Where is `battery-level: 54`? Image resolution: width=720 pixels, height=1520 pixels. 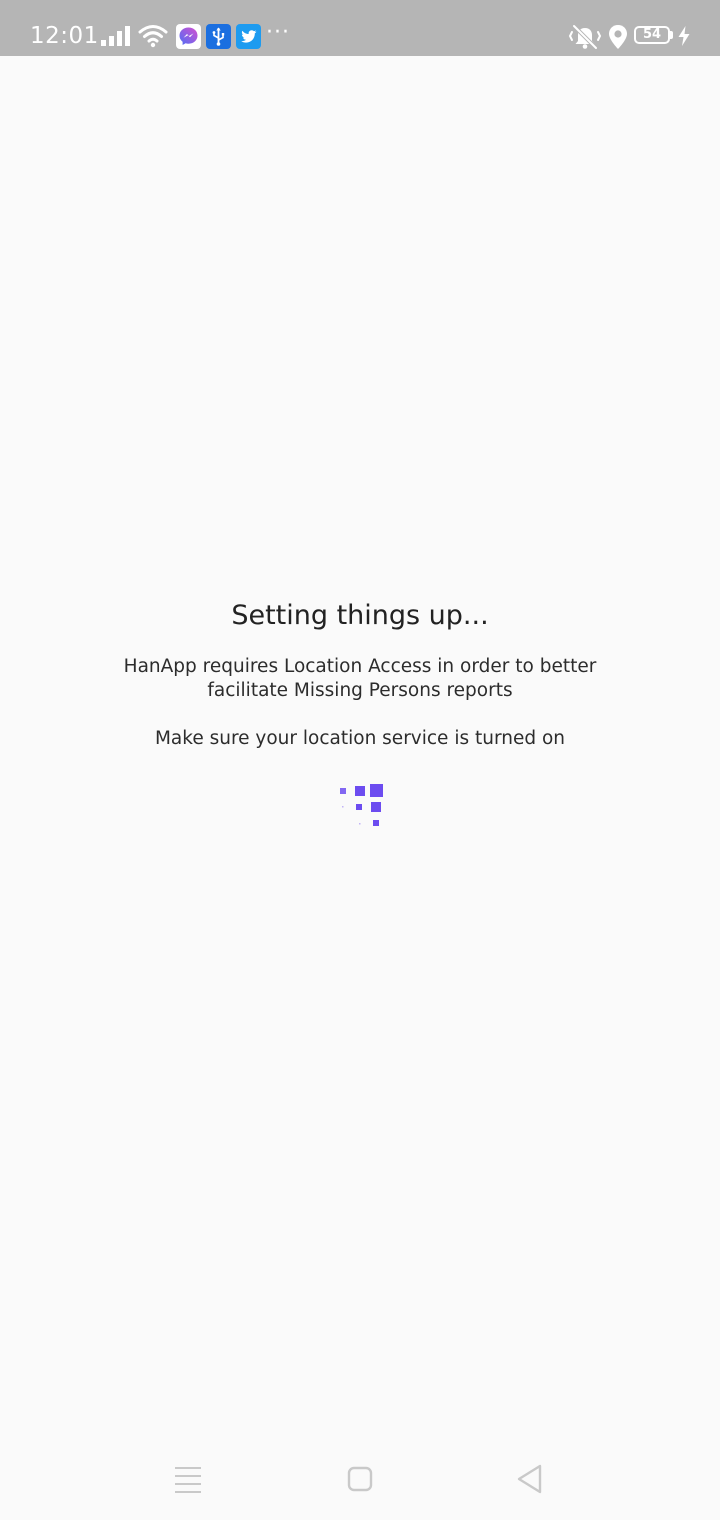
battery-level: 54 is located at coordinates (652, 34).